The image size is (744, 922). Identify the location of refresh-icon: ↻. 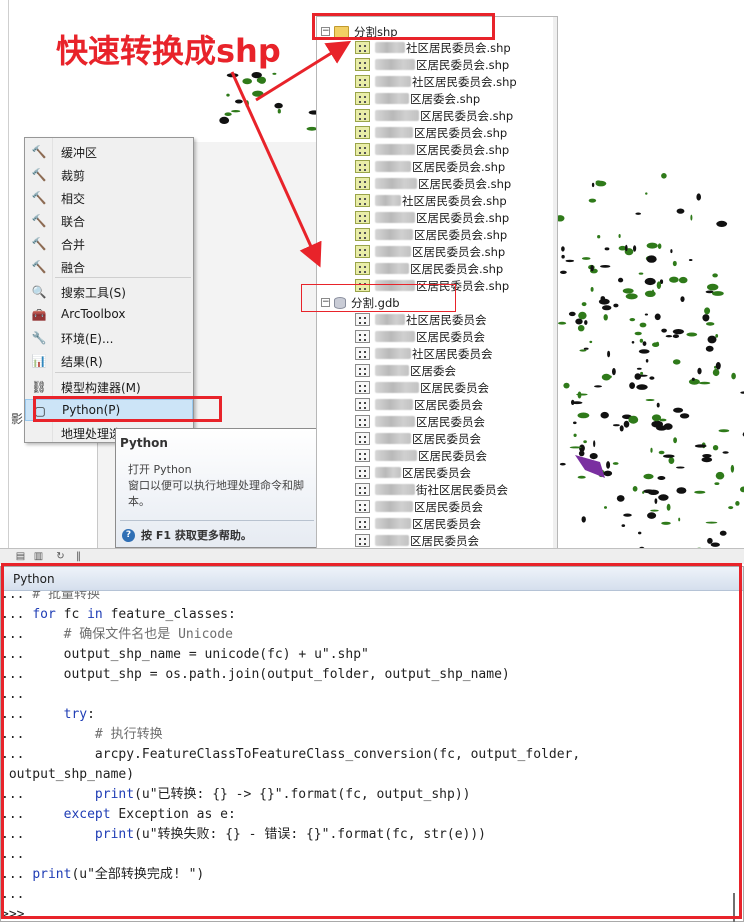
(60, 556).